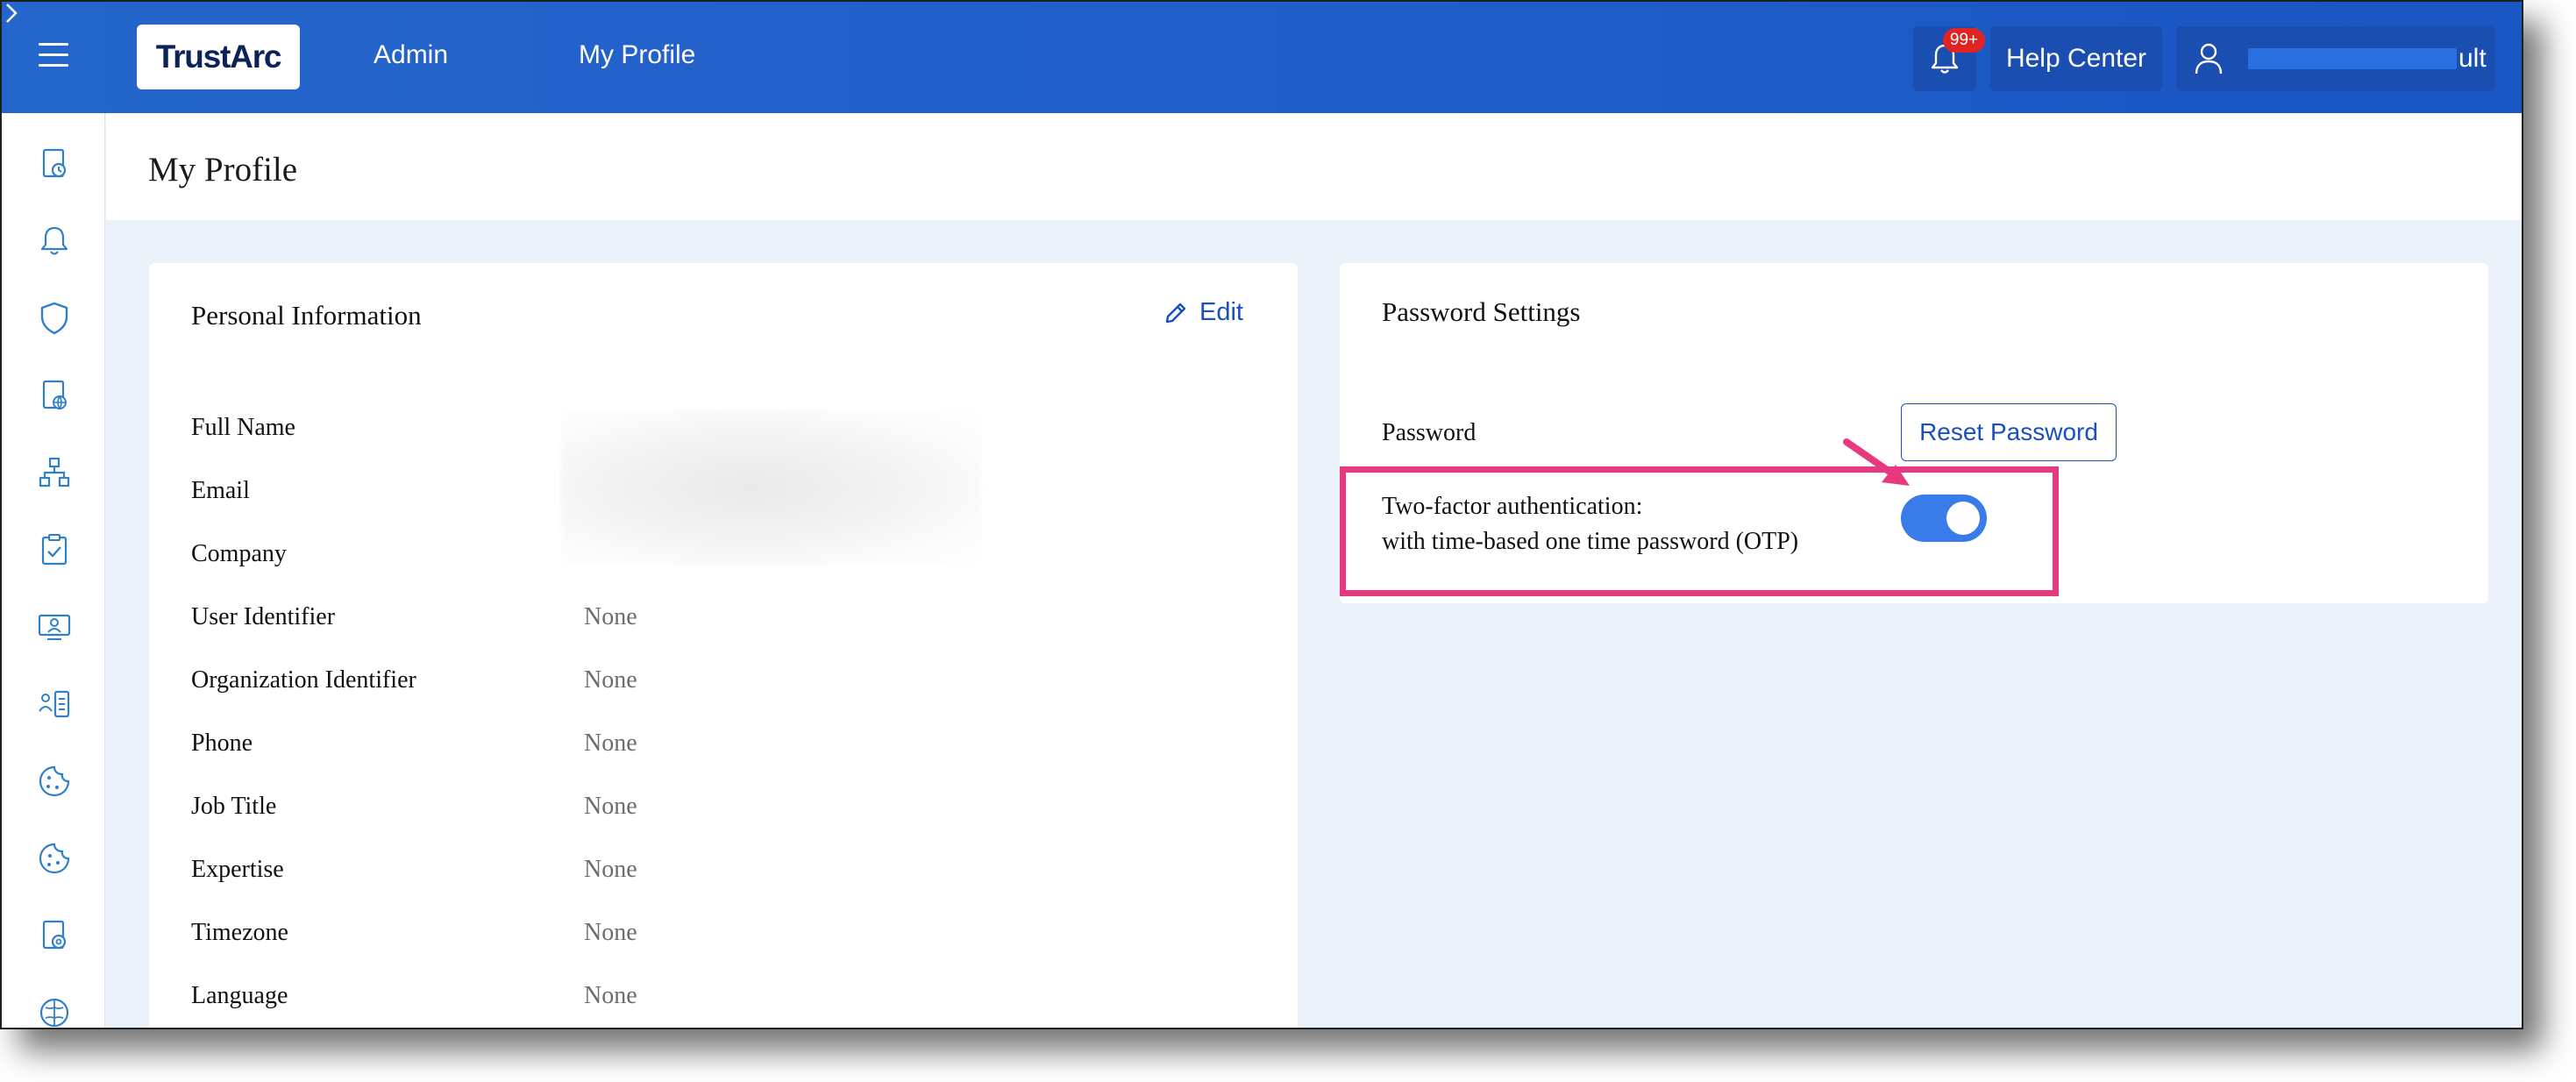 The image size is (2576, 1082). I want to click on info-label: Job Title, so click(234, 806).